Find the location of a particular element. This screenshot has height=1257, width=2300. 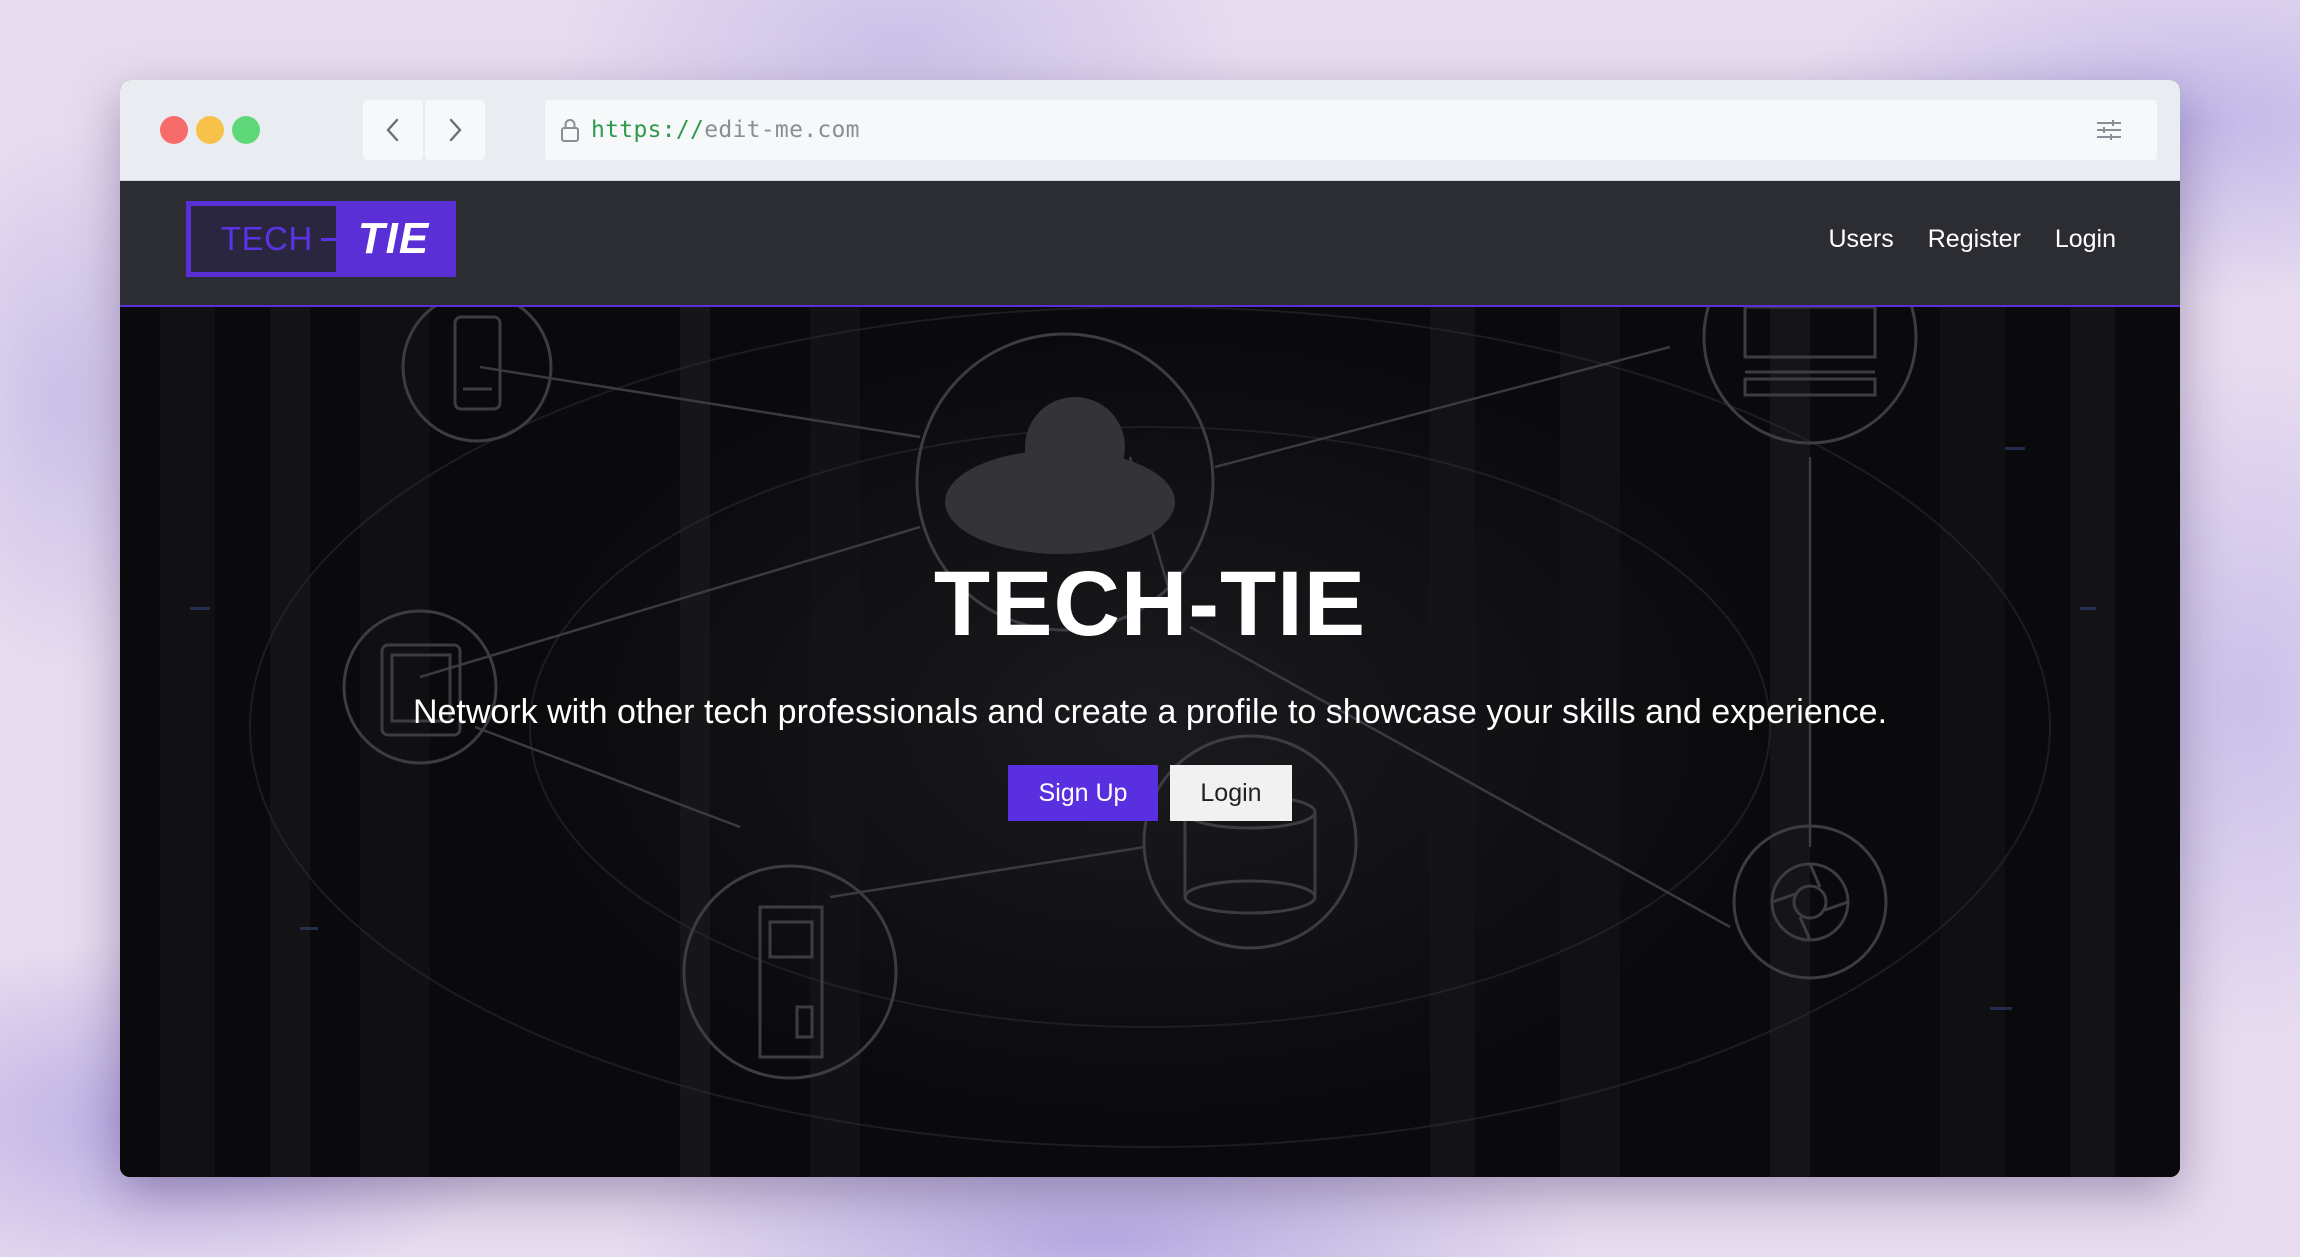

site-navbar: TECH TIE Users Register Login is located at coordinates (1150, 244).